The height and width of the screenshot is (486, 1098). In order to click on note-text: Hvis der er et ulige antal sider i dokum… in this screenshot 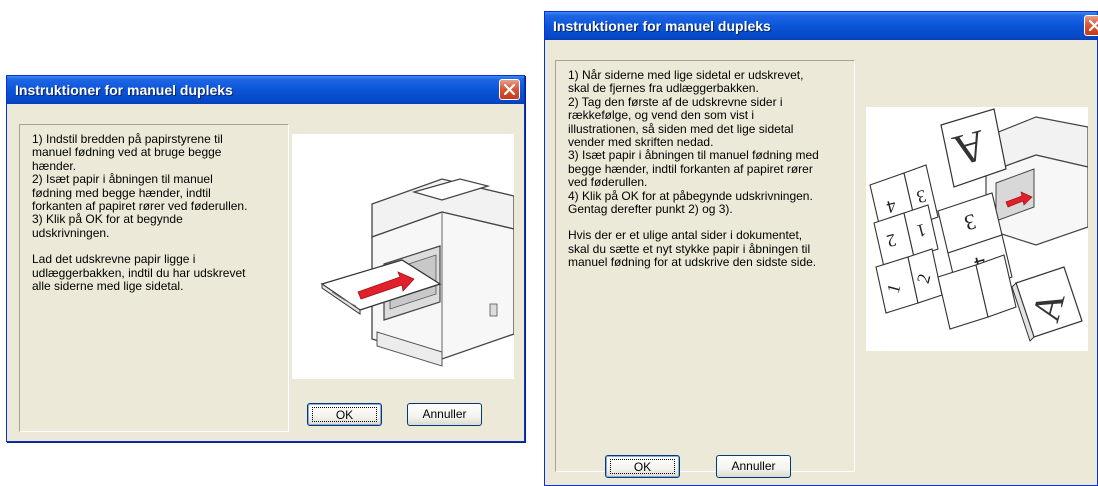, I will do `click(692, 249)`.